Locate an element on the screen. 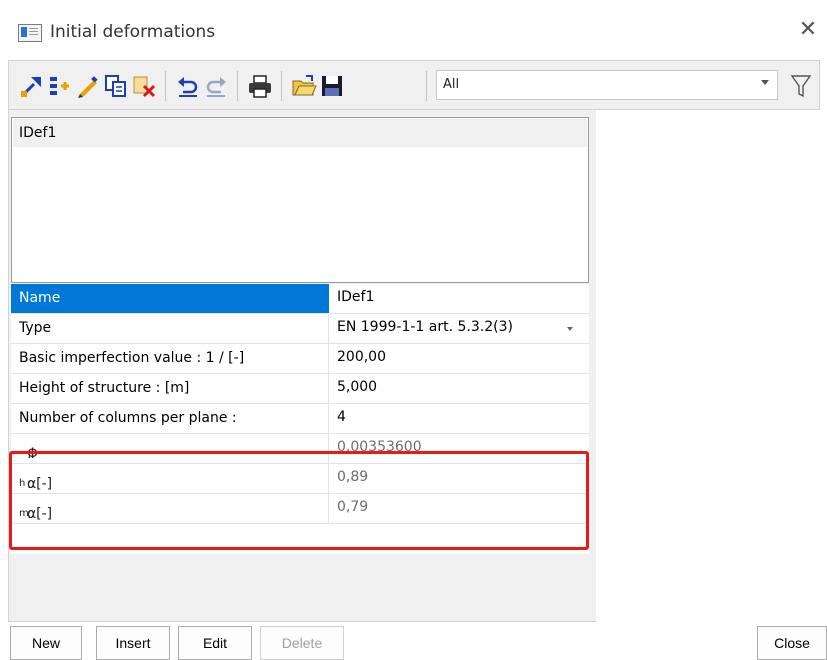 The height and width of the screenshot is (660, 827). property-value: 0,79 is located at coordinates (353, 507).